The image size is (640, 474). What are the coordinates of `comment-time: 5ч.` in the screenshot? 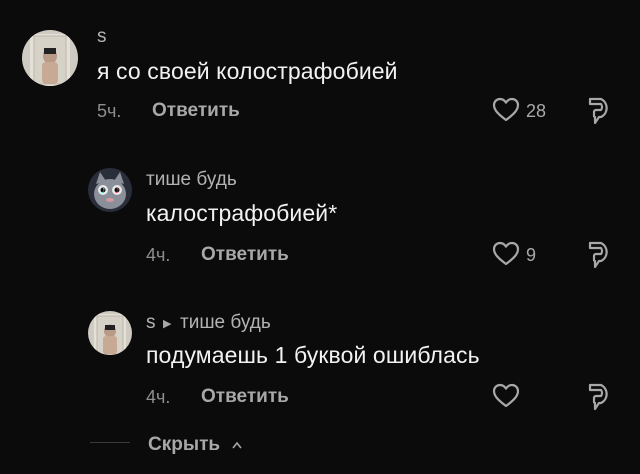 It's located at (109, 111).